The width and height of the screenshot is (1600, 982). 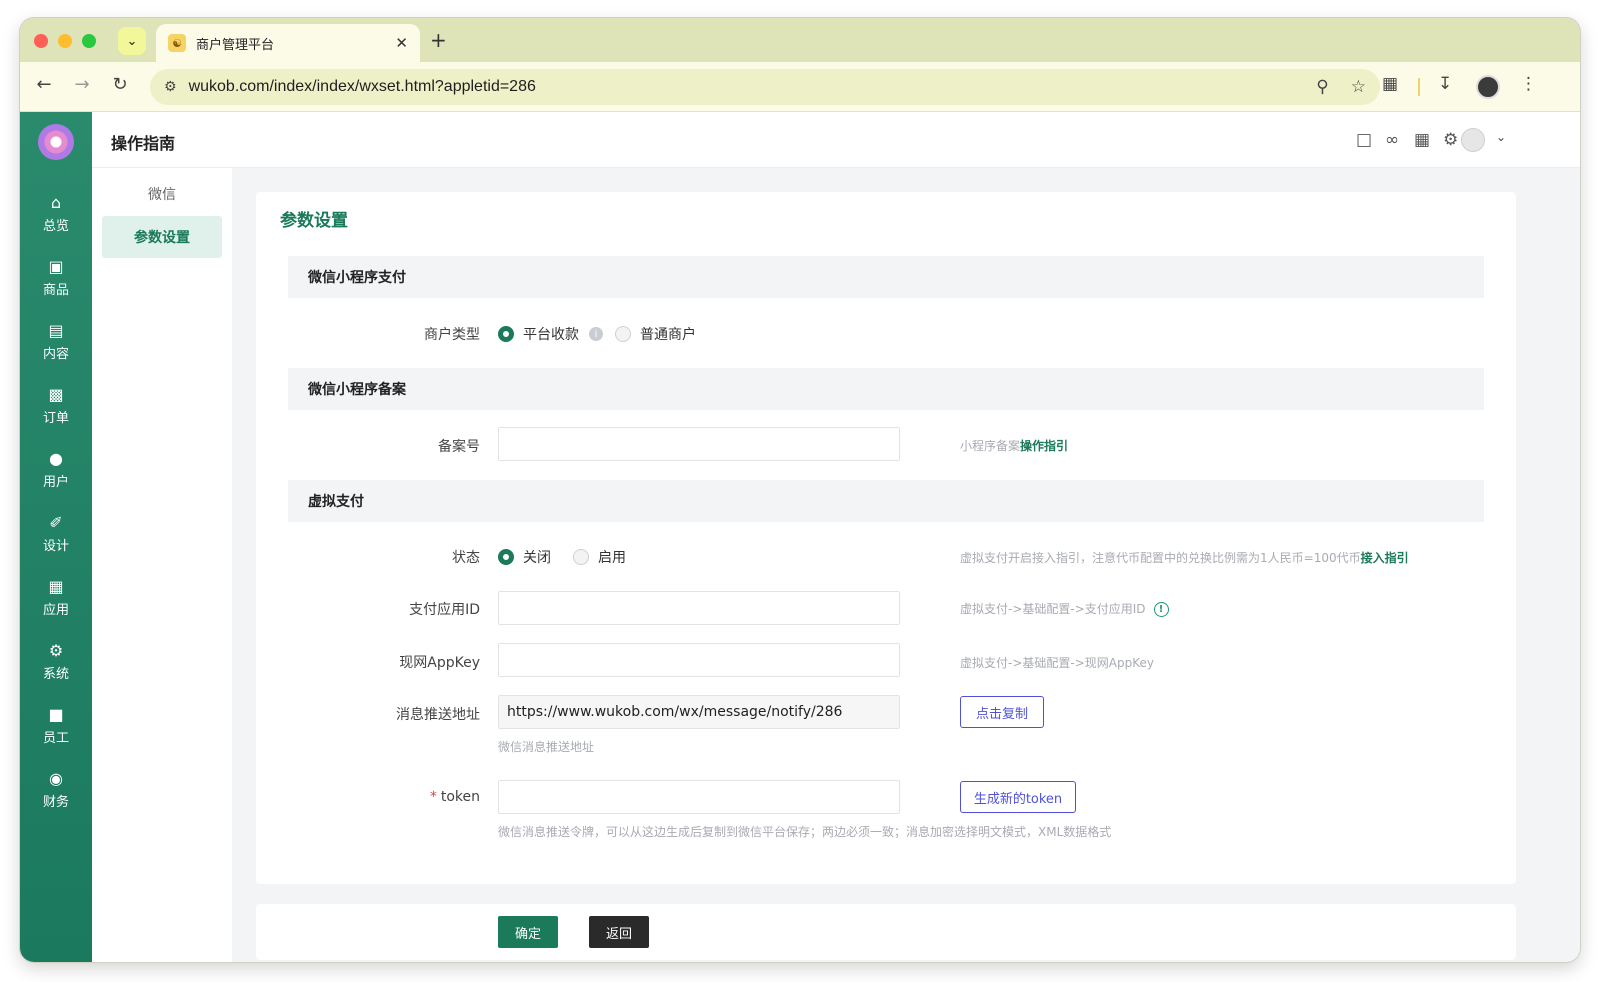 I want to click on site-favicon-icon: ☯, so click(x=177, y=43).